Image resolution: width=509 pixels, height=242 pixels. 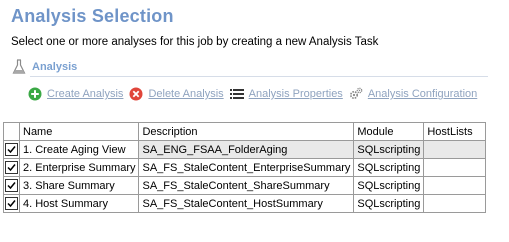 What do you see at coordinates (356, 94) in the screenshot?
I see `gears-icon` at bounding box center [356, 94].